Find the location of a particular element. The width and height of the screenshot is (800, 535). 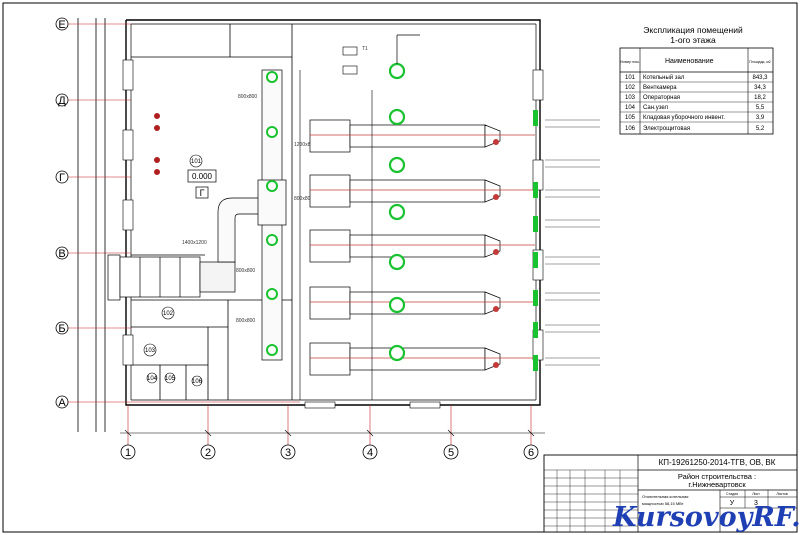

svg-text: 4 is located at coordinates (370, 453).